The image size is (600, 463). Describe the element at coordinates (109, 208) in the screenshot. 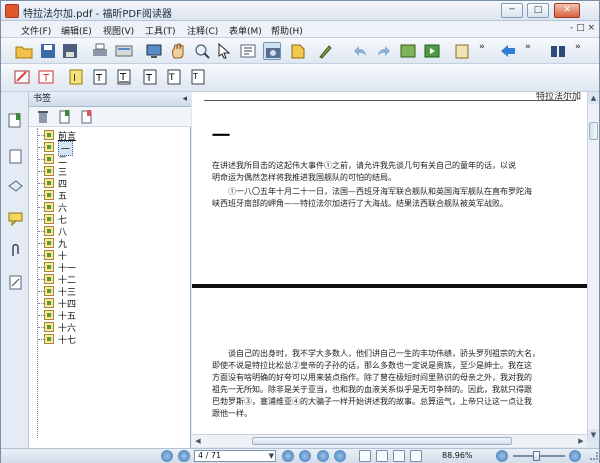

I see `bookmark-item: 六` at that location.